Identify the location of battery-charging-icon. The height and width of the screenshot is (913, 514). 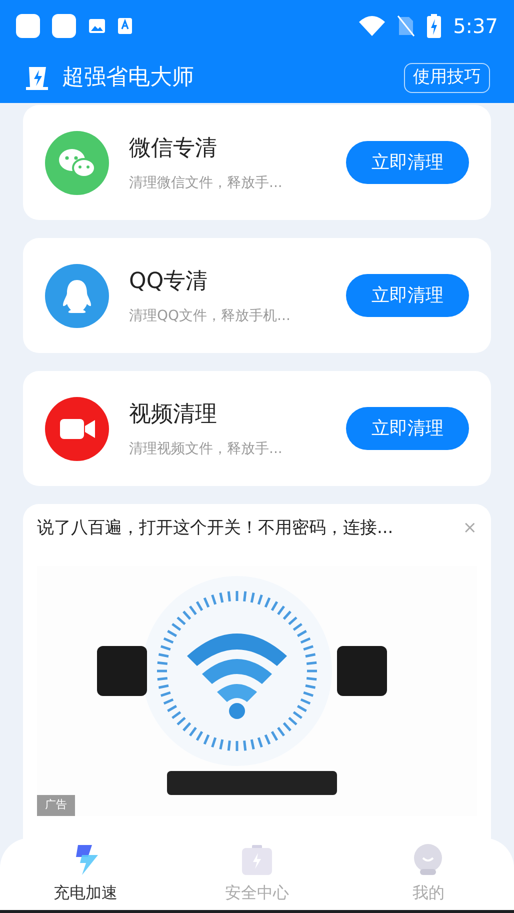
(434, 26).